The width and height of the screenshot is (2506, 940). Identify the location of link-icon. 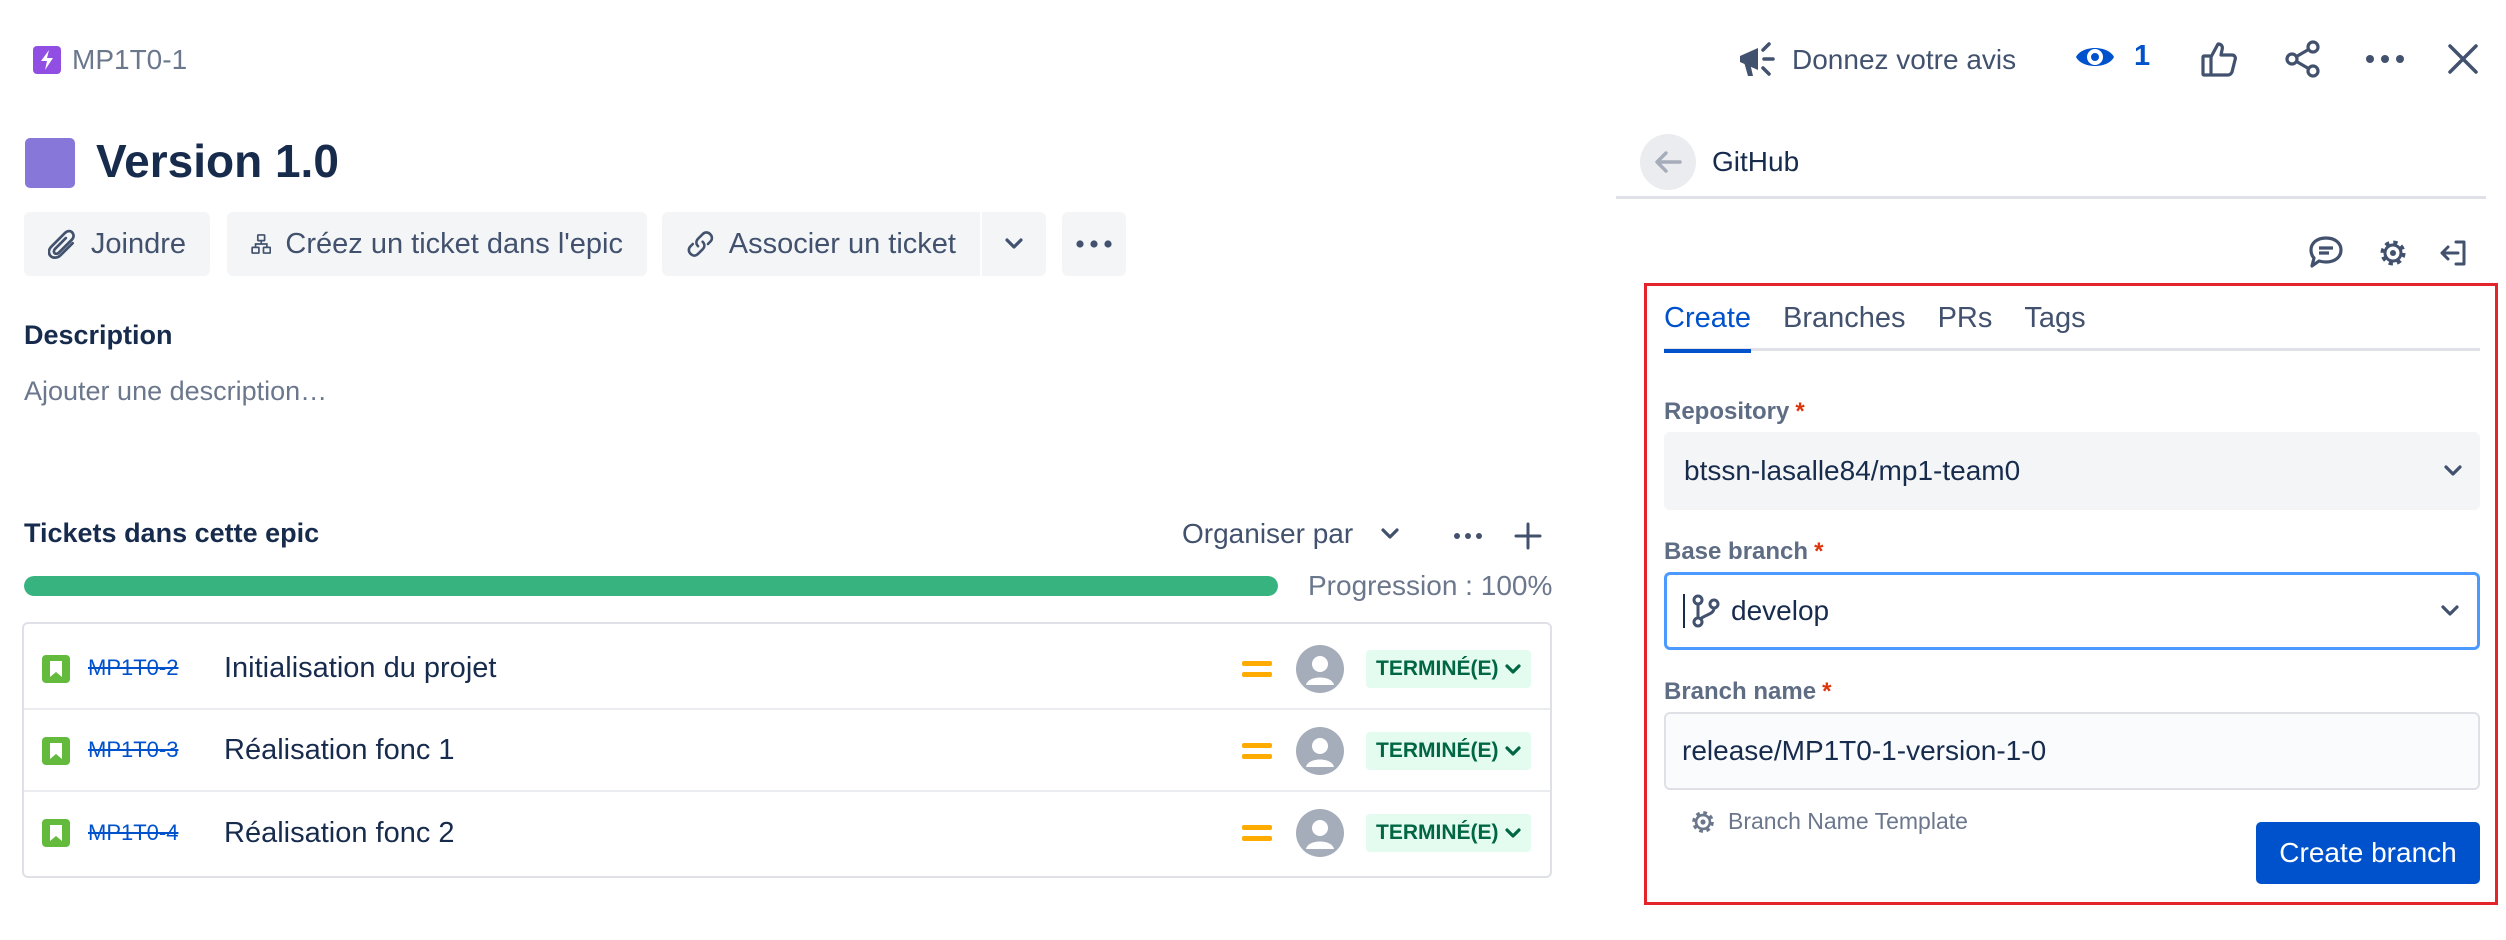
(700, 244).